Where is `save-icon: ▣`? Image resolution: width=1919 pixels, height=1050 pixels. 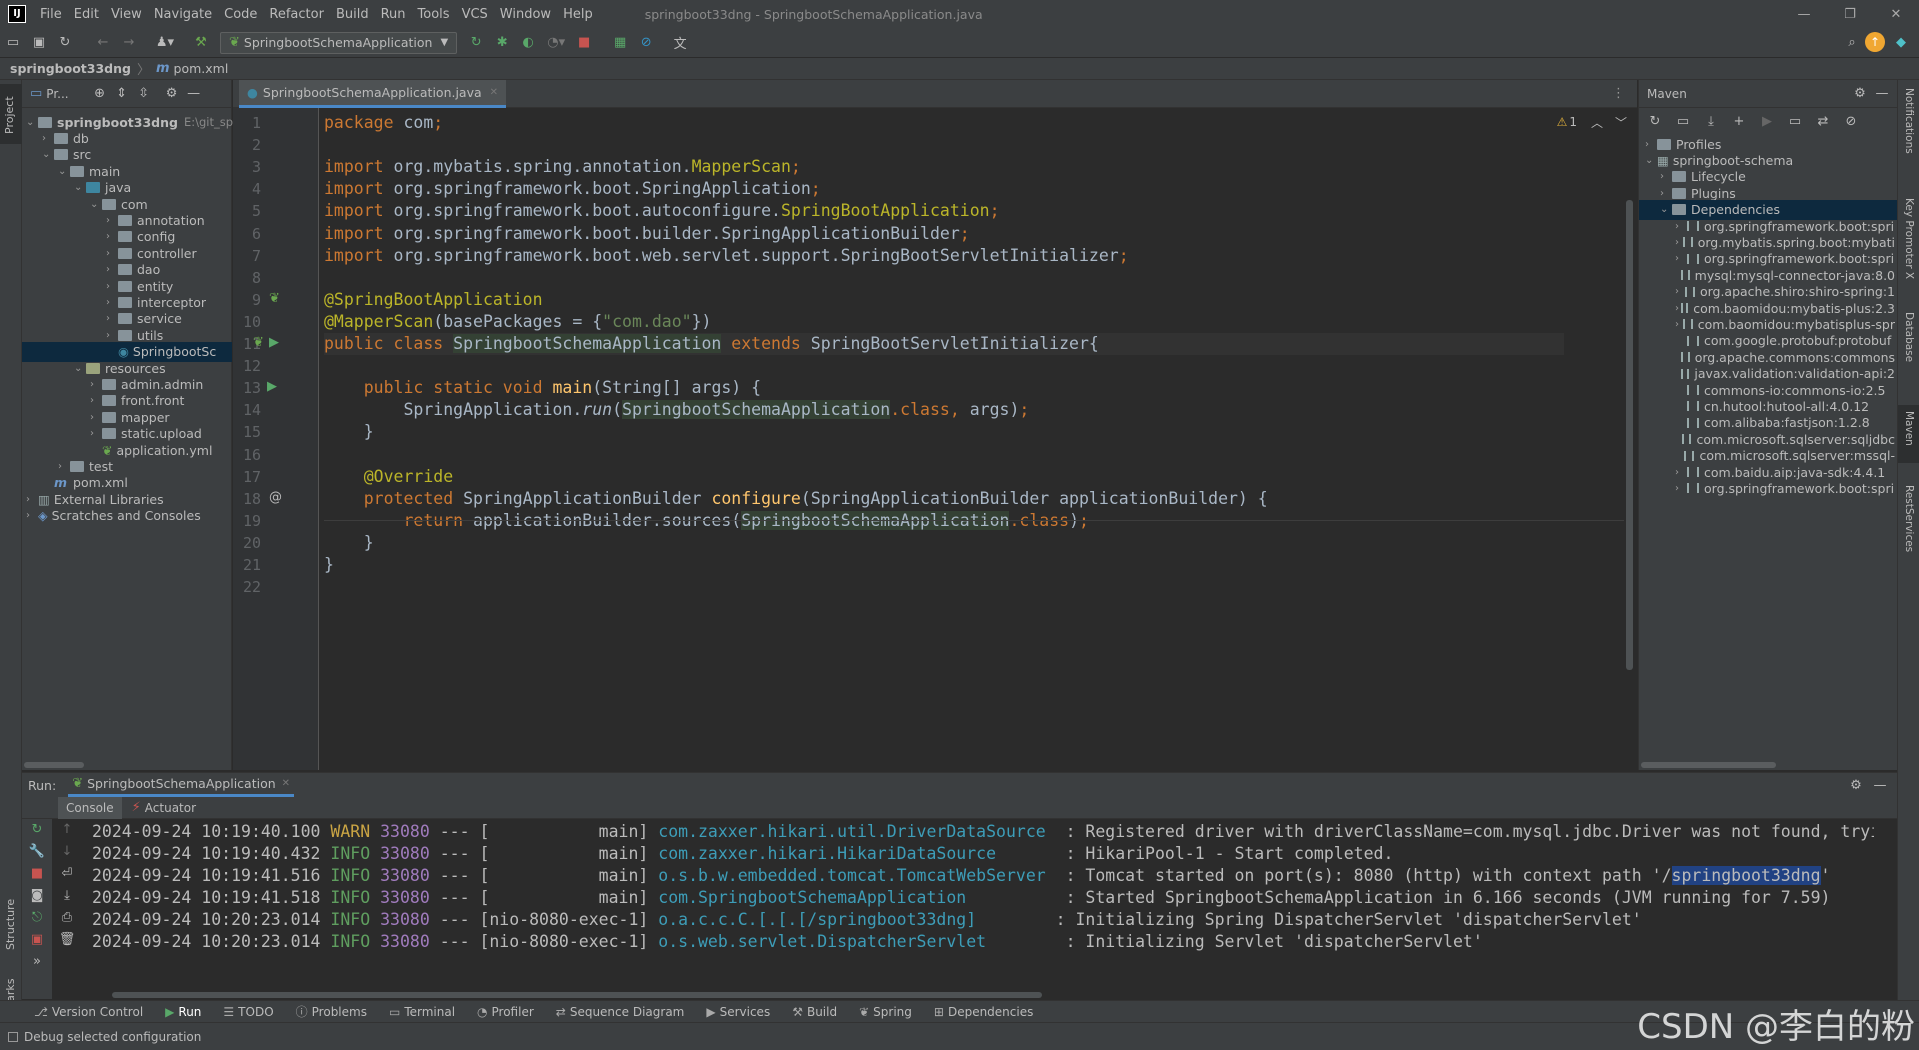
save-icon: ▣ is located at coordinates (39, 42).